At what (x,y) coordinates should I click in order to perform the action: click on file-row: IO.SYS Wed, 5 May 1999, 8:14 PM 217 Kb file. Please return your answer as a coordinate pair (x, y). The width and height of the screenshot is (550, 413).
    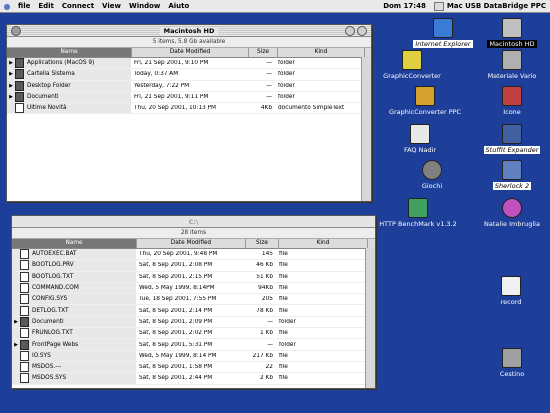
    Looking at the image, I should click on (193, 356).